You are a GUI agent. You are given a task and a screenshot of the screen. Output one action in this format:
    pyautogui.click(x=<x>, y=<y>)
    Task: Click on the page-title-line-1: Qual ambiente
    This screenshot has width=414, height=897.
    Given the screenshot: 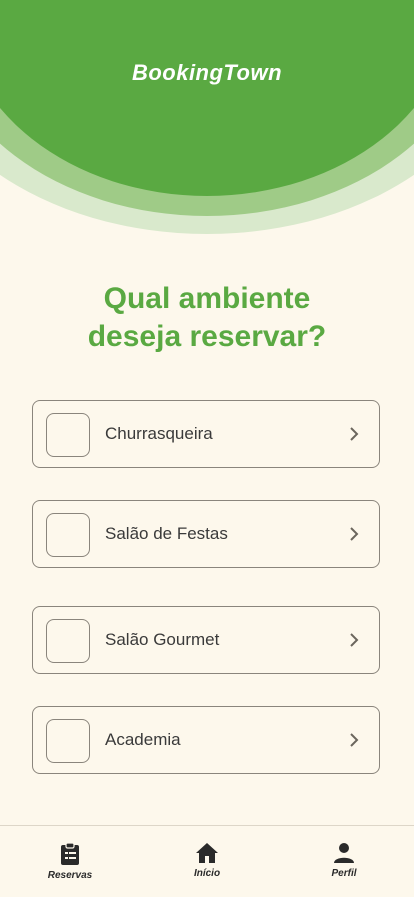 What is the action you would take?
    pyautogui.click(x=207, y=298)
    